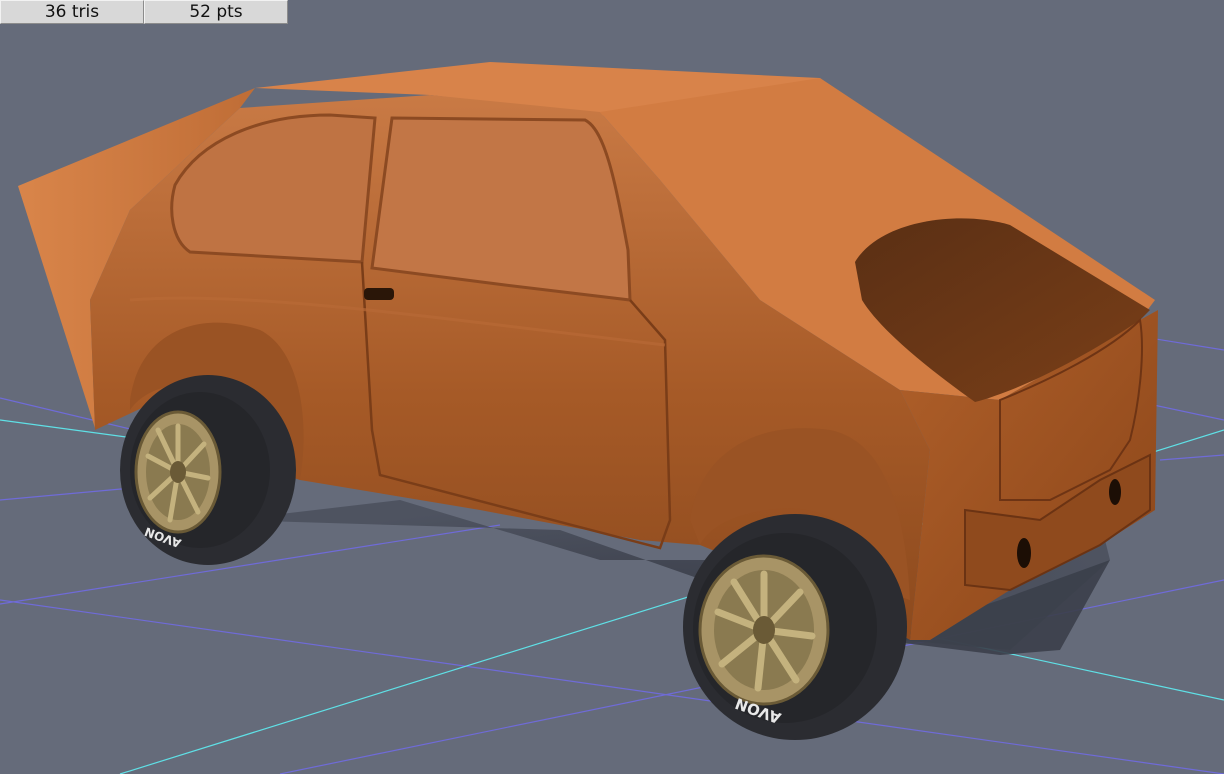  Describe the element at coordinates (72, 12) in the screenshot. I see `triangle-count: 36 tris` at that location.